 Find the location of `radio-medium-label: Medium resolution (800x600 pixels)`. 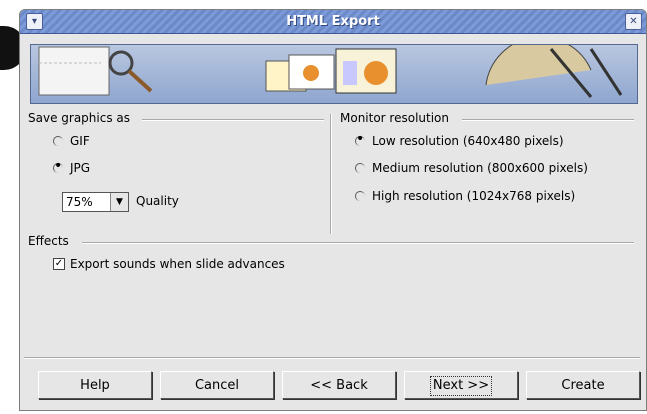

radio-medium-label: Medium resolution (800x600 pixels) is located at coordinates (480, 168).